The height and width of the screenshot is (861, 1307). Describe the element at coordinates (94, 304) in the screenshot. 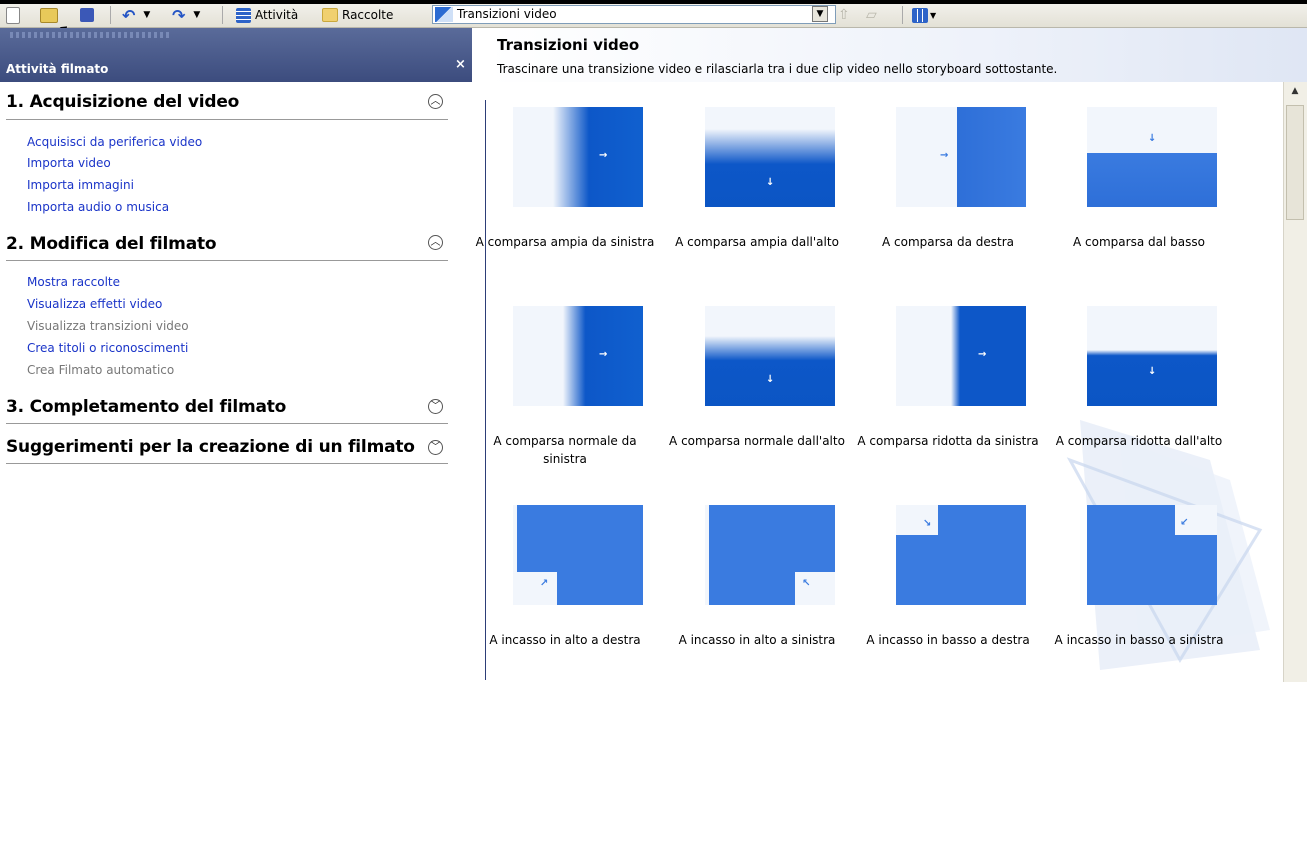

I see `task-link-view-effects: Visualizza effetti video` at that location.